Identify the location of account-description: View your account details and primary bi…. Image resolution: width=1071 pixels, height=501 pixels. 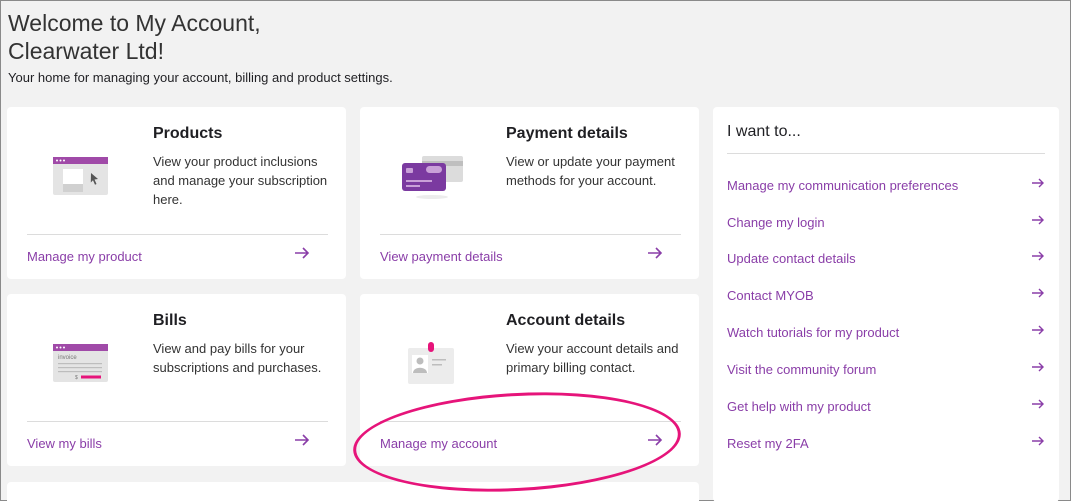
(592, 358).